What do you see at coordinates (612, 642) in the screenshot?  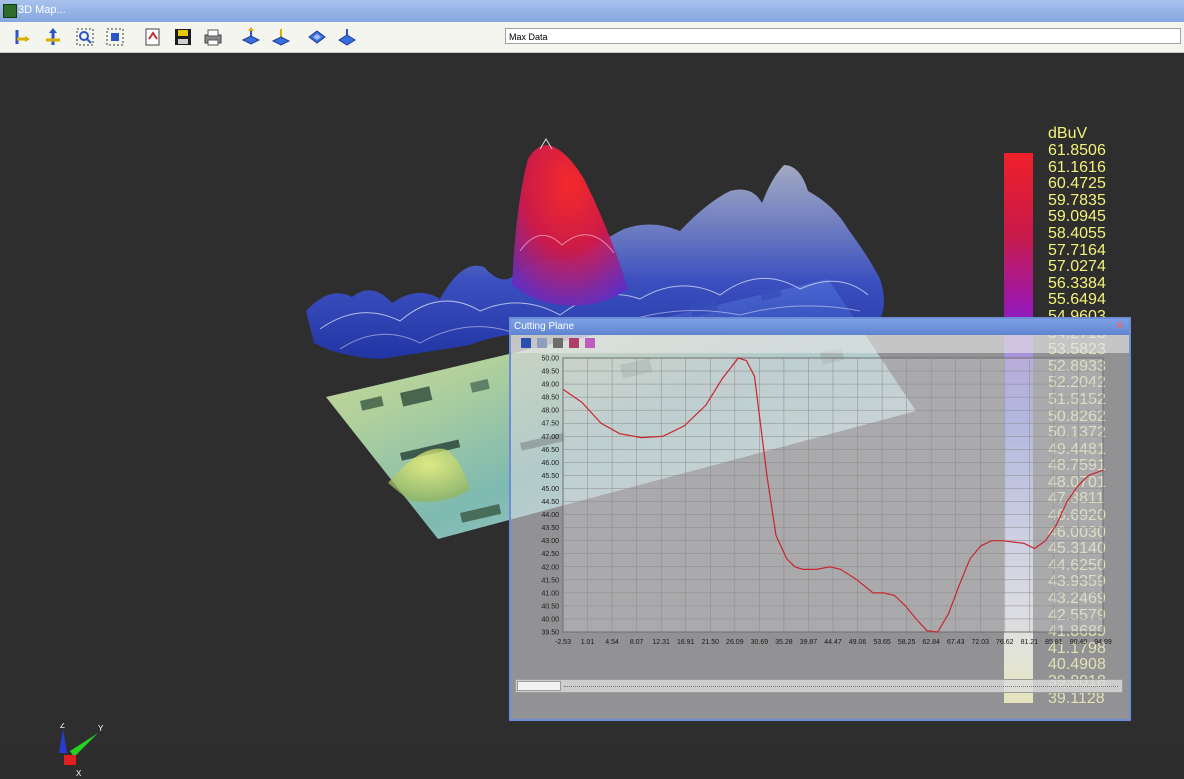 I see `x-tick-label: 4.54` at bounding box center [612, 642].